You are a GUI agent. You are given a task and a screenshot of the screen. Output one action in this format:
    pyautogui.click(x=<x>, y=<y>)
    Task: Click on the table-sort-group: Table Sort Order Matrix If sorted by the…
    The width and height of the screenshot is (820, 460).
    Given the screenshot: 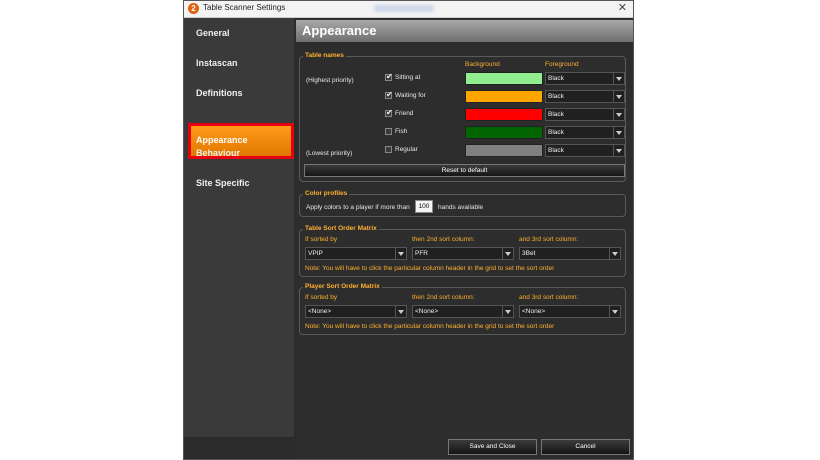 What is the action you would take?
    pyautogui.click(x=462, y=251)
    